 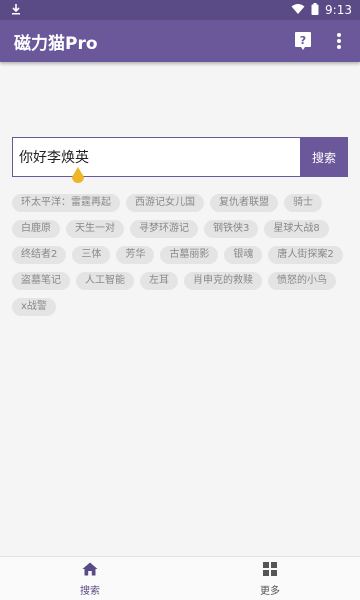 I want to click on status-time: 9:13, so click(x=338, y=10).